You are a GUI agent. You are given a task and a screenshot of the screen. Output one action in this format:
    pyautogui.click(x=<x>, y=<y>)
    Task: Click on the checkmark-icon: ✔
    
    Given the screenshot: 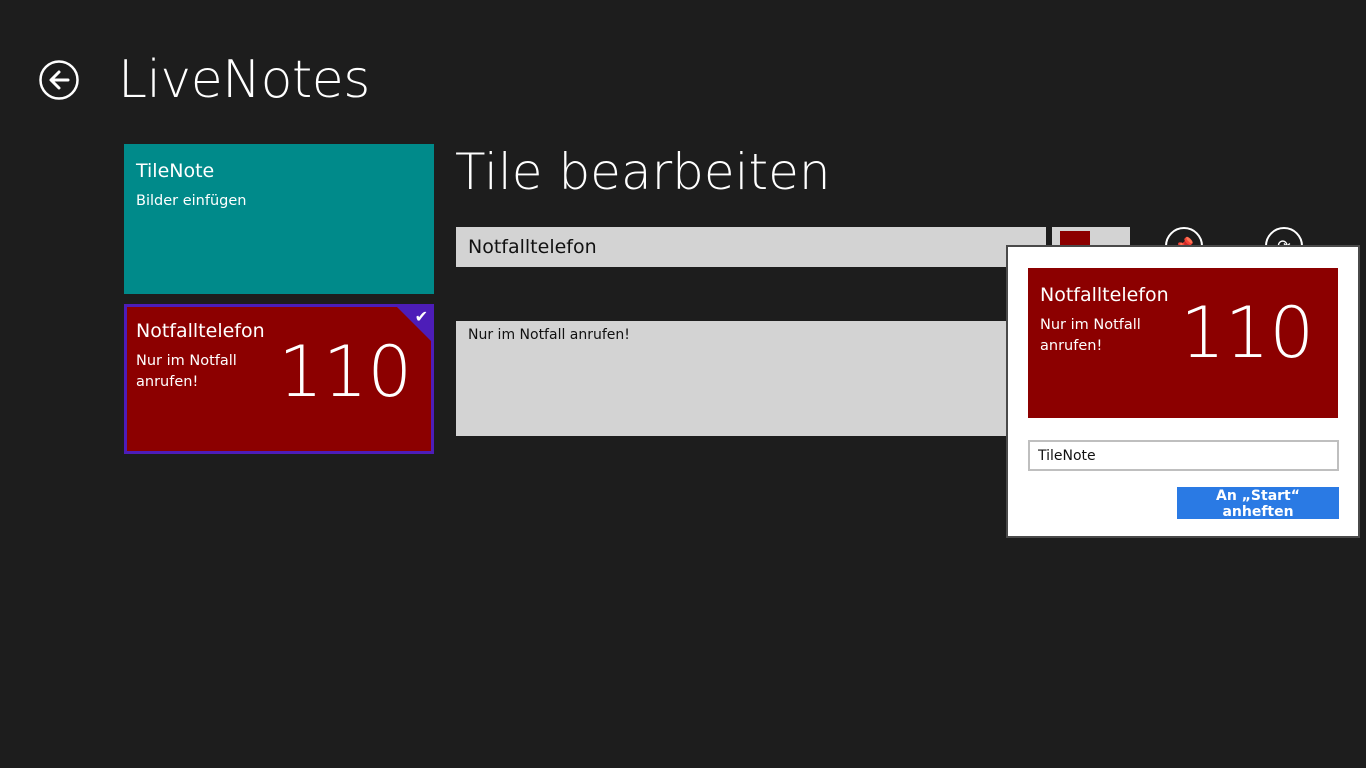 What is the action you would take?
    pyautogui.click(x=421, y=316)
    